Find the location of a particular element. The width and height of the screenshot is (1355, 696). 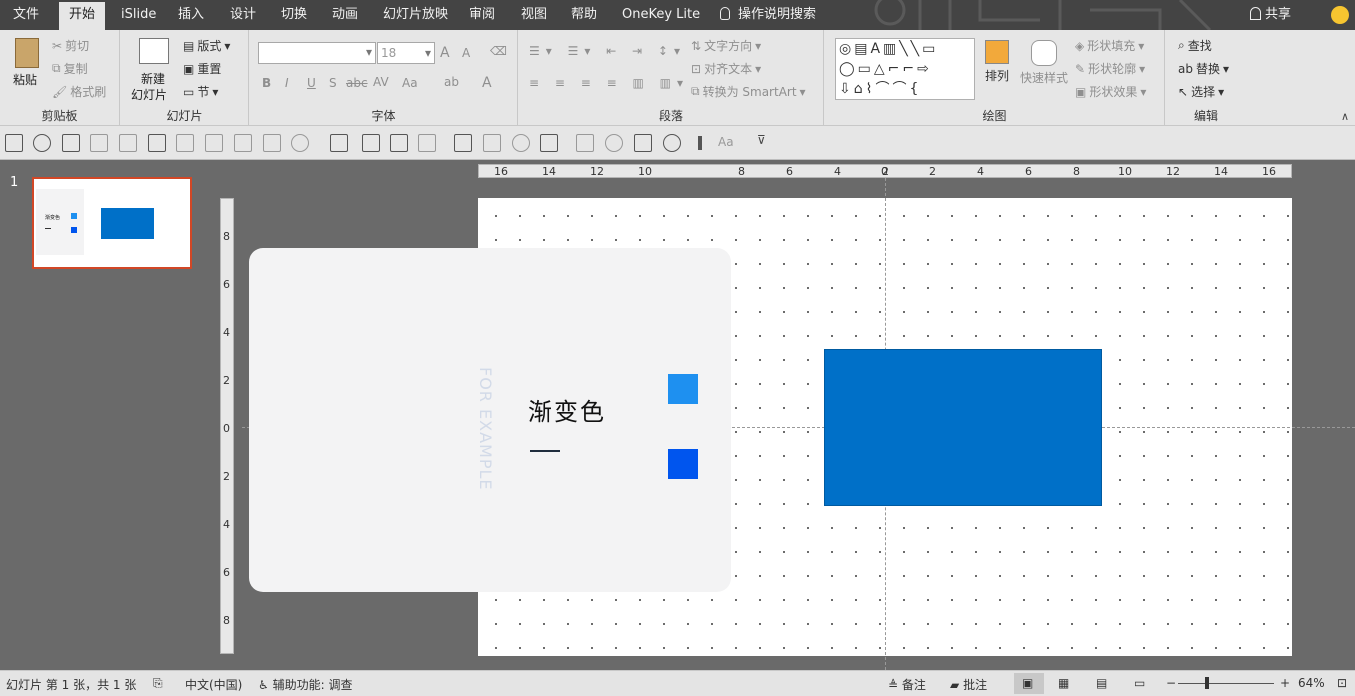

zoom-level: 64% is located at coordinates (1311, 683).